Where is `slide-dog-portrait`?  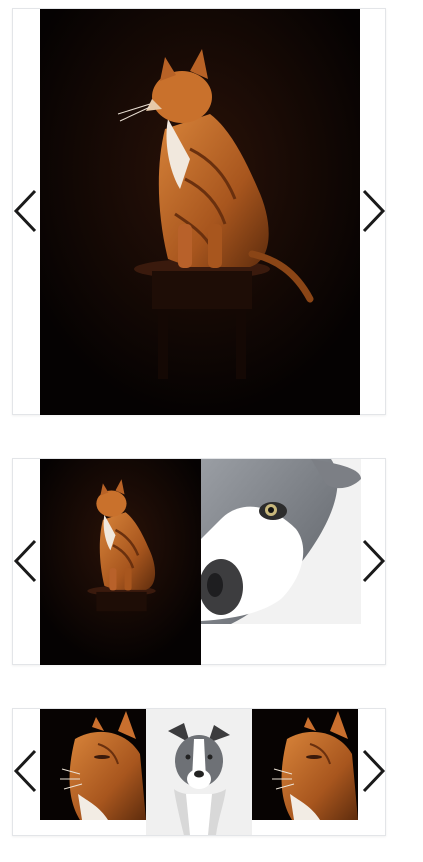 slide-dog-portrait is located at coordinates (199, 772).